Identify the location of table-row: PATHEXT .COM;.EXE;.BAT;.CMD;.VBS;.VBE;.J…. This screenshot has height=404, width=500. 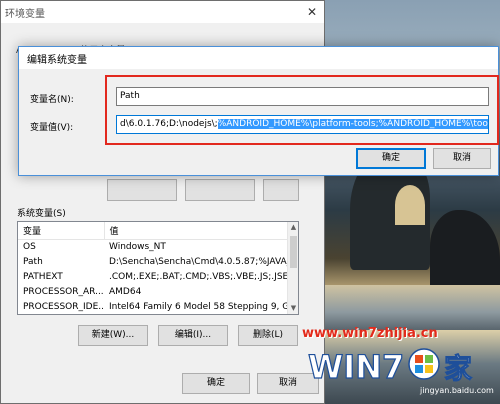
(153, 276).